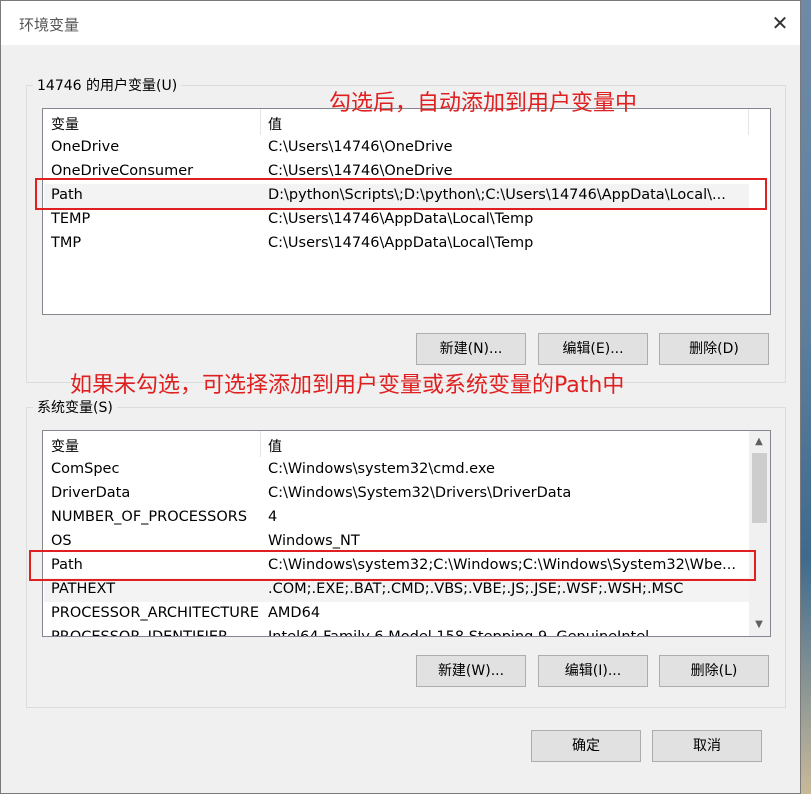 The image size is (811, 794). I want to click on user-var-row: OneDrive C:\Users\14746\OneDrive, so click(396, 148).